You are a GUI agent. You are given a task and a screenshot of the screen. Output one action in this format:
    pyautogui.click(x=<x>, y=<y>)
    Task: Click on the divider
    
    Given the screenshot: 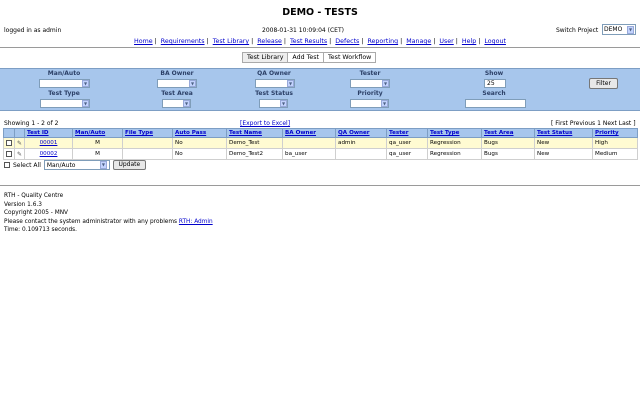 What is the action you would take?
    pyautogui.click(x=320, y=47)
    